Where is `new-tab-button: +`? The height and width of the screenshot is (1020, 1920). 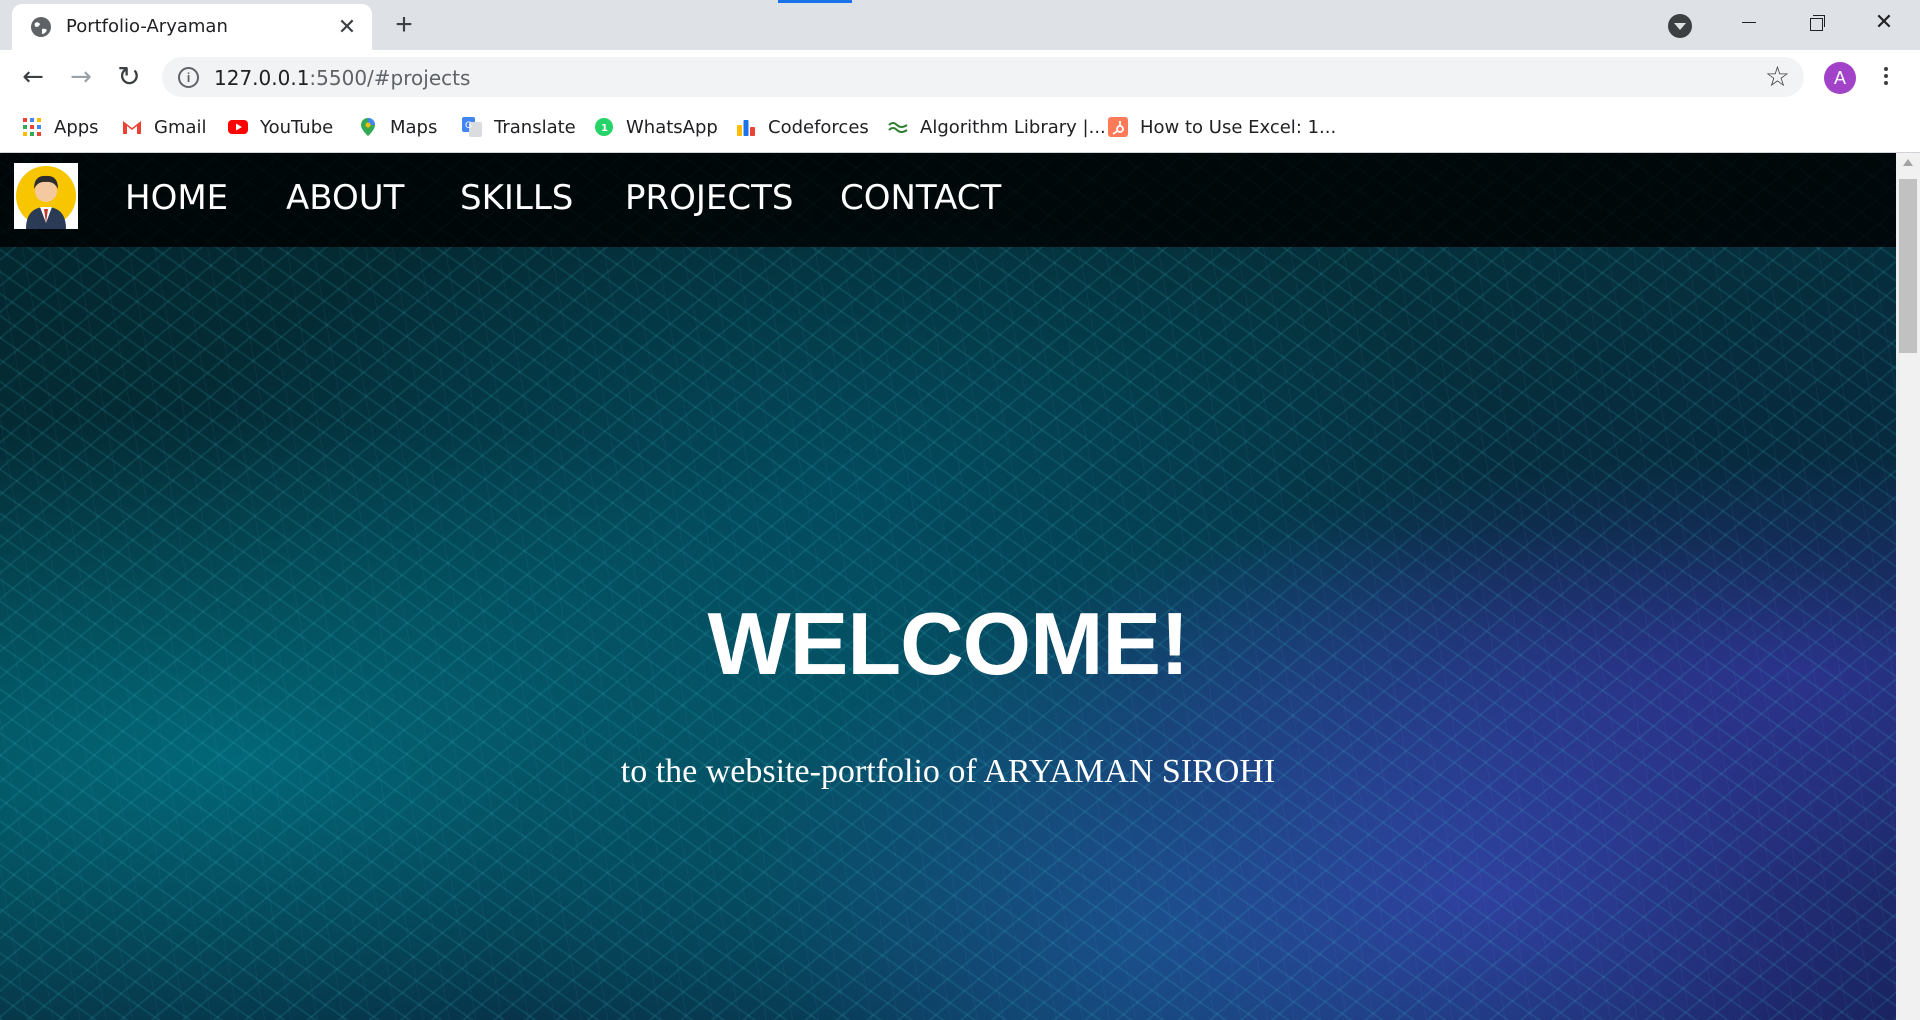 new-tab-button: + is located at coordinates (404, 25).